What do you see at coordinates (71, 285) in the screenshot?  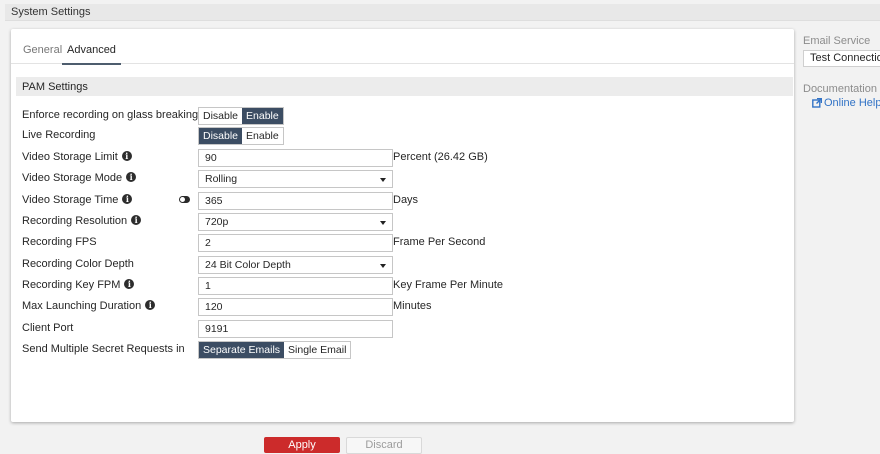 I see `recording-key-fpm-label-text: Recording Key FPM` at bounding box center [71, 285].